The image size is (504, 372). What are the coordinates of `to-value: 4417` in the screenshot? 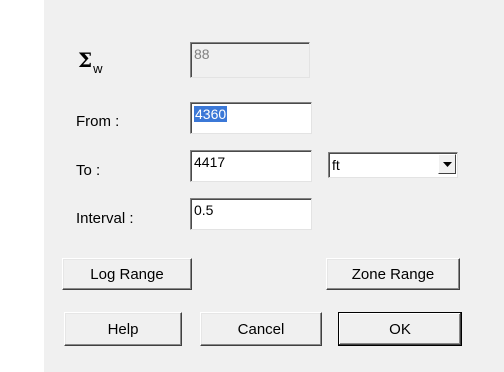 It's located at (210, 162).